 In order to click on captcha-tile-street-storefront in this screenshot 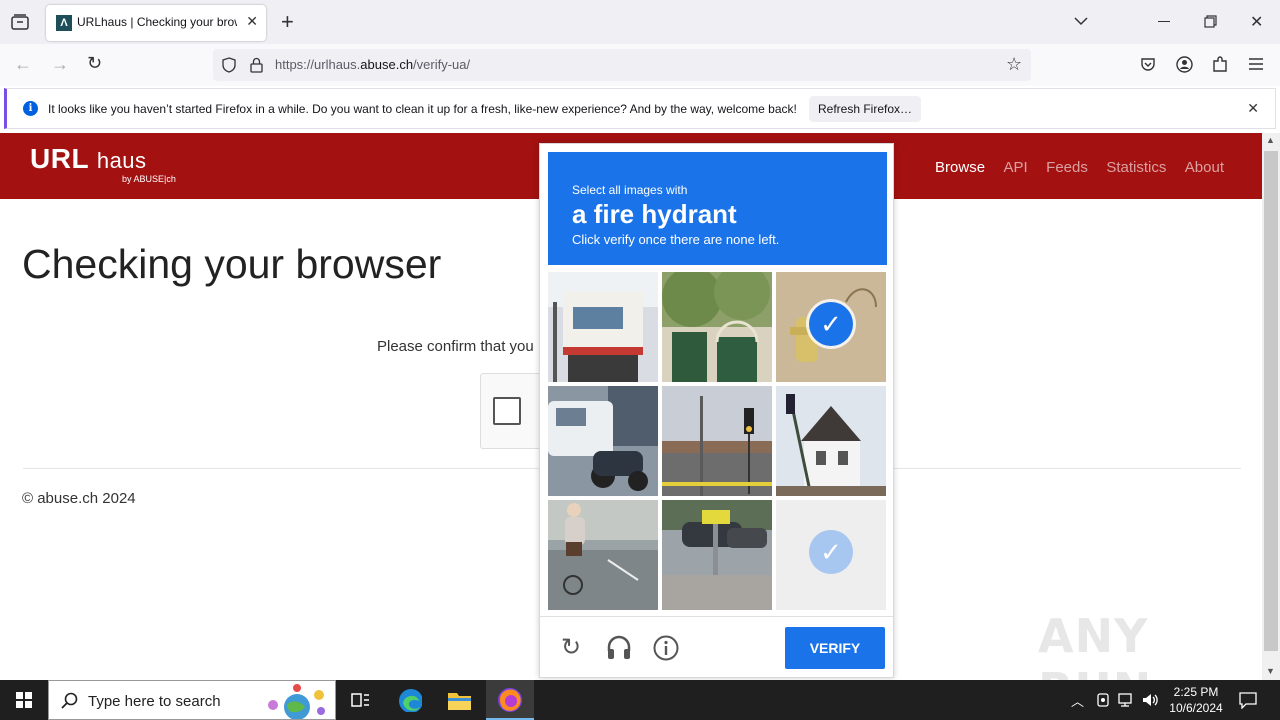, I will do `click(603, 327)`.